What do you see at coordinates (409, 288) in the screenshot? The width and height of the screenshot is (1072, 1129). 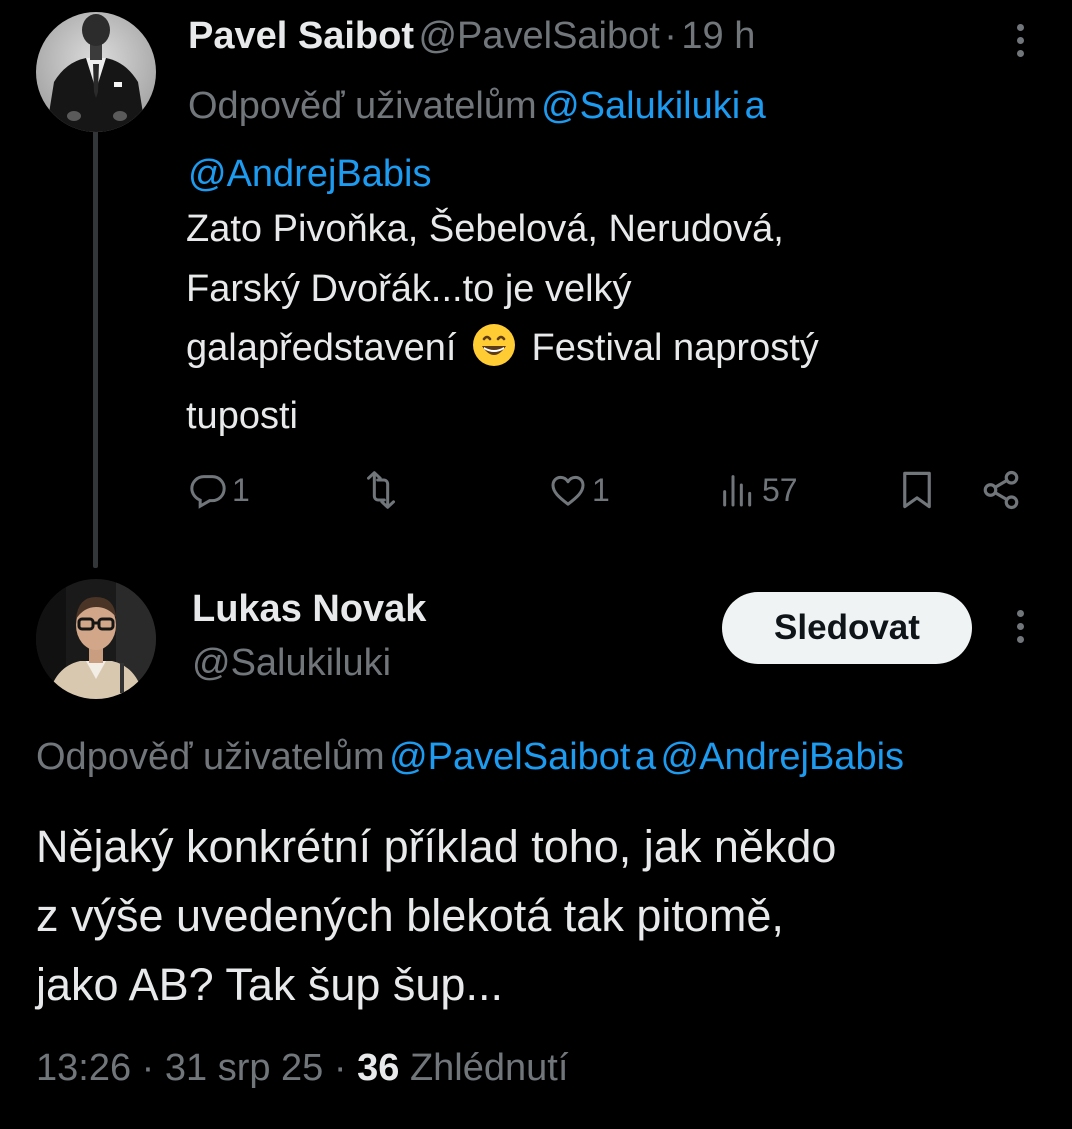 I see `tweet-text-line: Farský Dvořák...to je velký` at bounding box center [409, 288].